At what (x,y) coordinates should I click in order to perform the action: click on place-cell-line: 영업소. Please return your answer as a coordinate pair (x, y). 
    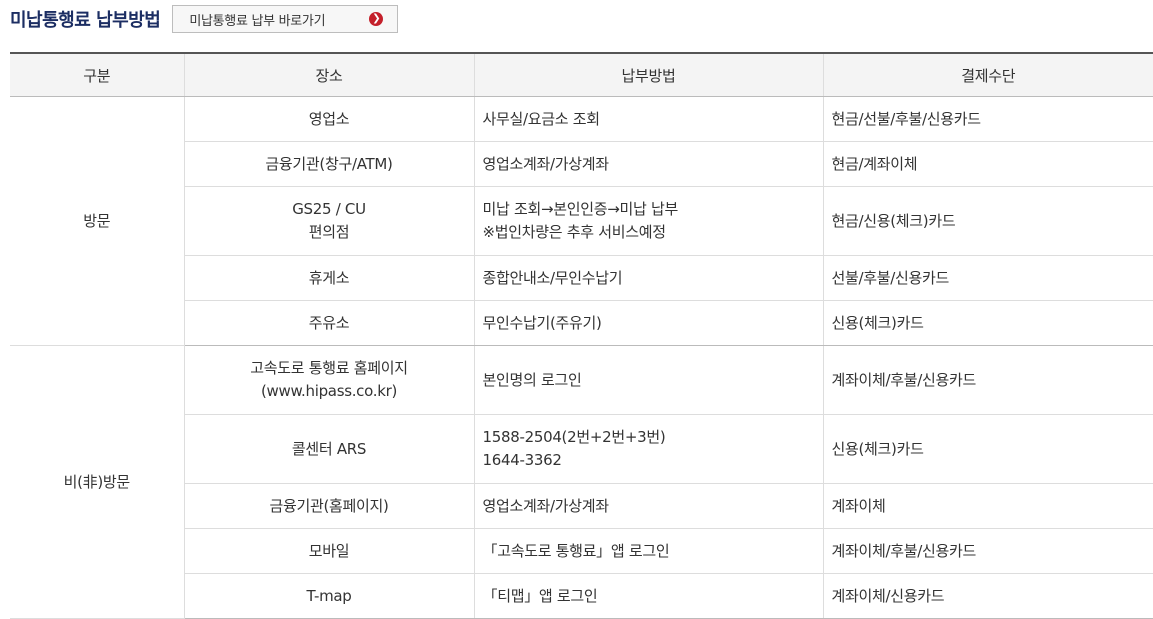
    Looking at the image, I should click on (329, 118).